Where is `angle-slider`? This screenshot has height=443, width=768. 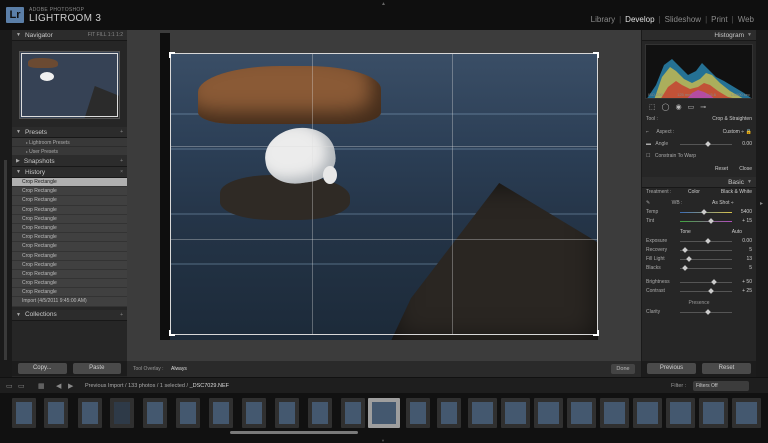
angle-slider is located at coordinates (706, 144).